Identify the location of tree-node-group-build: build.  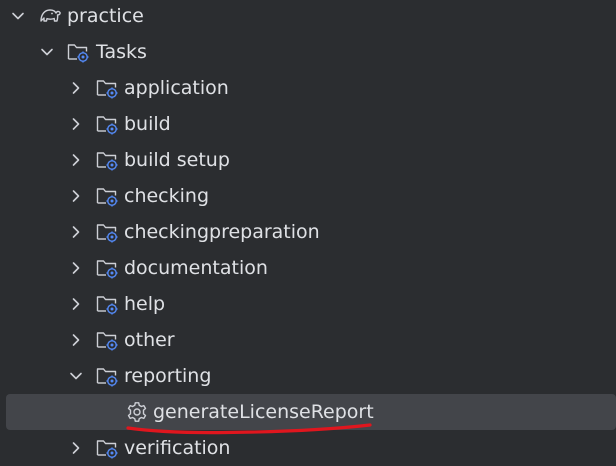
(308, 124).